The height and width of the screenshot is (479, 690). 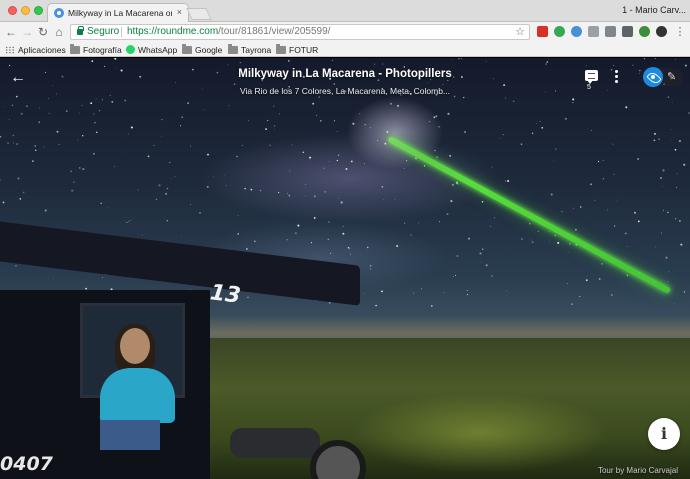 What do you see at coordinates (199, 14) in the screenshot?
I see `new-tab-button` at bounding box center [199, 14].